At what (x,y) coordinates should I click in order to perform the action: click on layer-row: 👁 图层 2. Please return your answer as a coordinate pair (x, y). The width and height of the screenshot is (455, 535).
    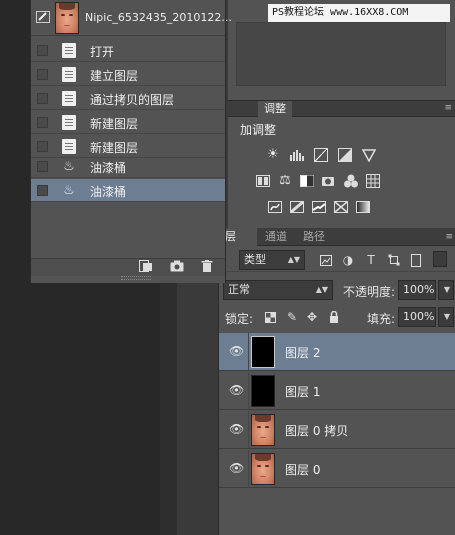
    Looking at the image, I should click on (337, 352).